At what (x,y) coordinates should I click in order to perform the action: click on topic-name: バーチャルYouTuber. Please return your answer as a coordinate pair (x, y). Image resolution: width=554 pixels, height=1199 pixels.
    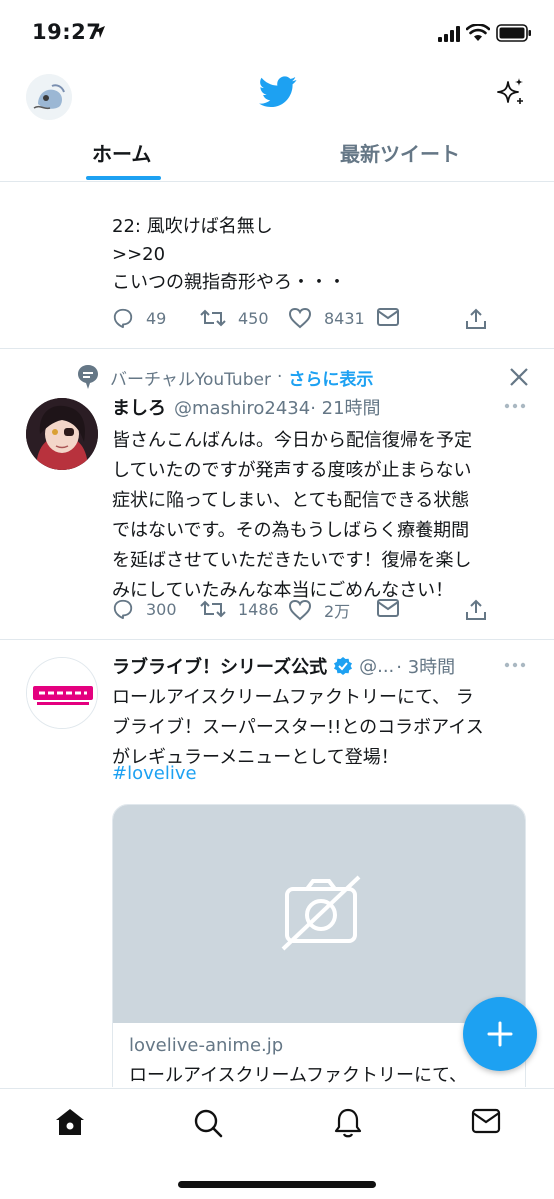
    Looking at the image, I should click on (190, 379).